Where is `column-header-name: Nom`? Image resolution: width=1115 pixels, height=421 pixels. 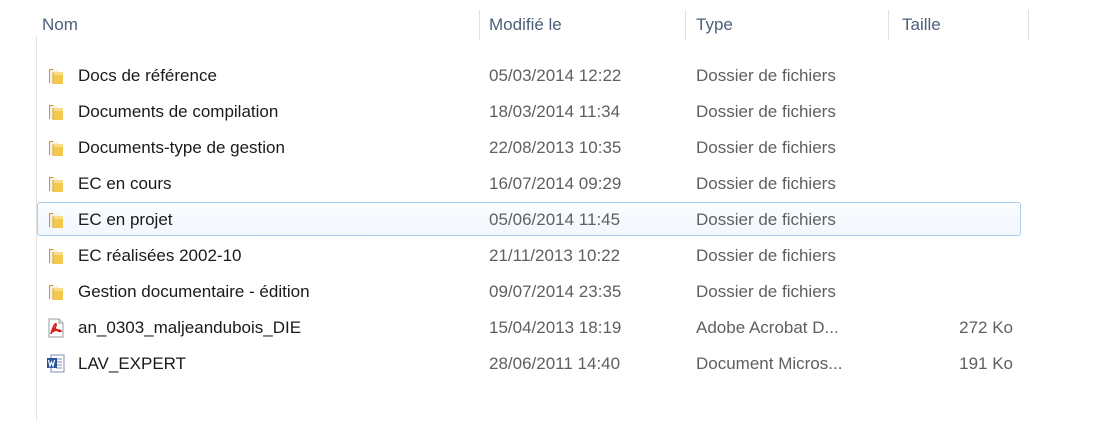
column-header-name: Nom is located at coordinates (257, 19).